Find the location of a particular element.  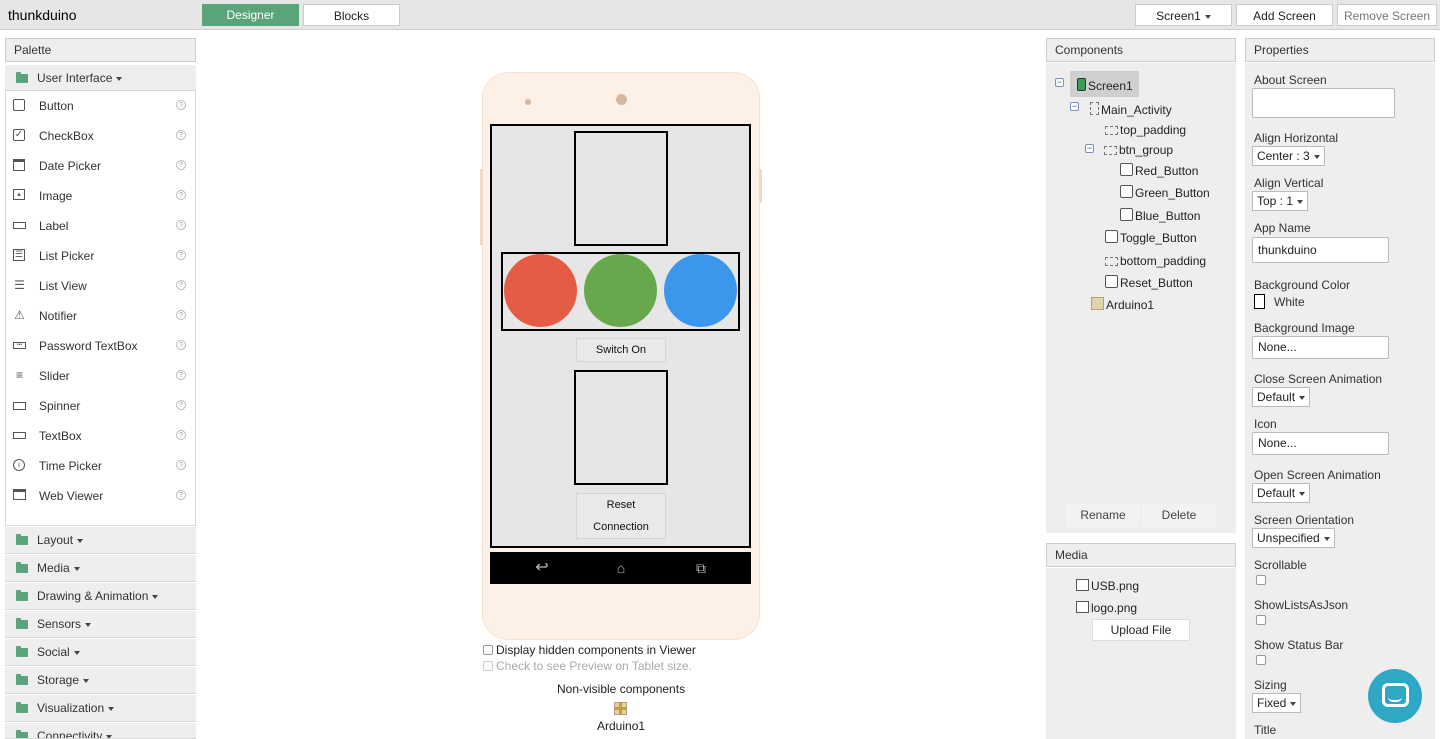

upload-file-button: Upload File is located at coordinates (1141, 630).